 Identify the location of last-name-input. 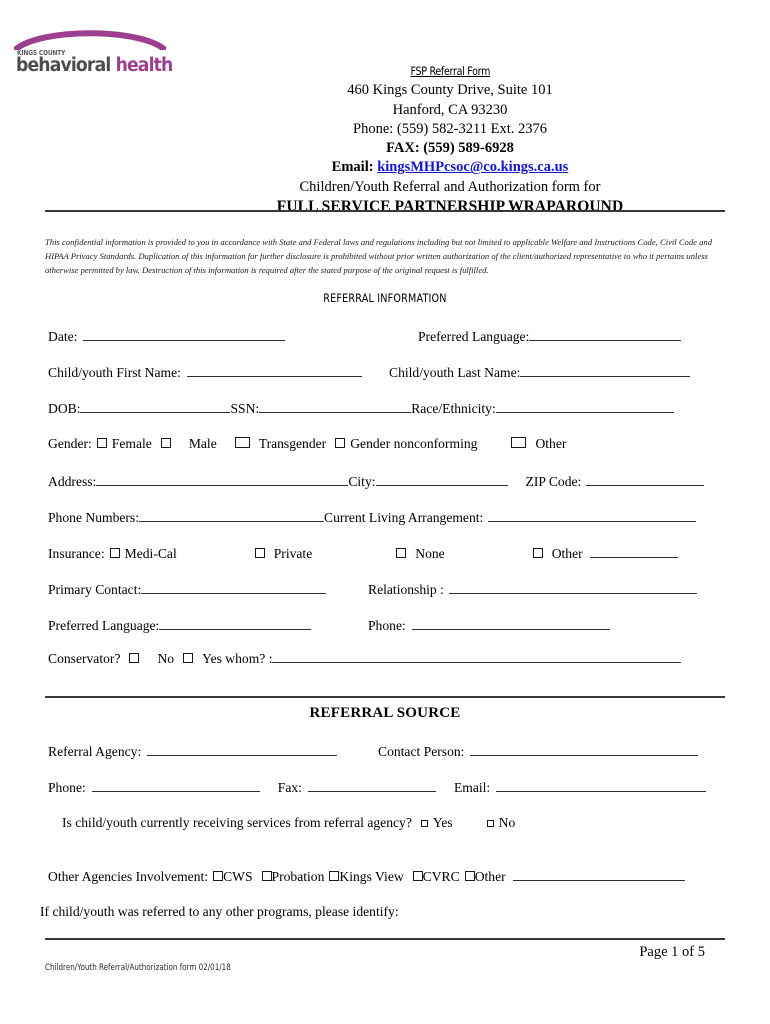
(605, 370).